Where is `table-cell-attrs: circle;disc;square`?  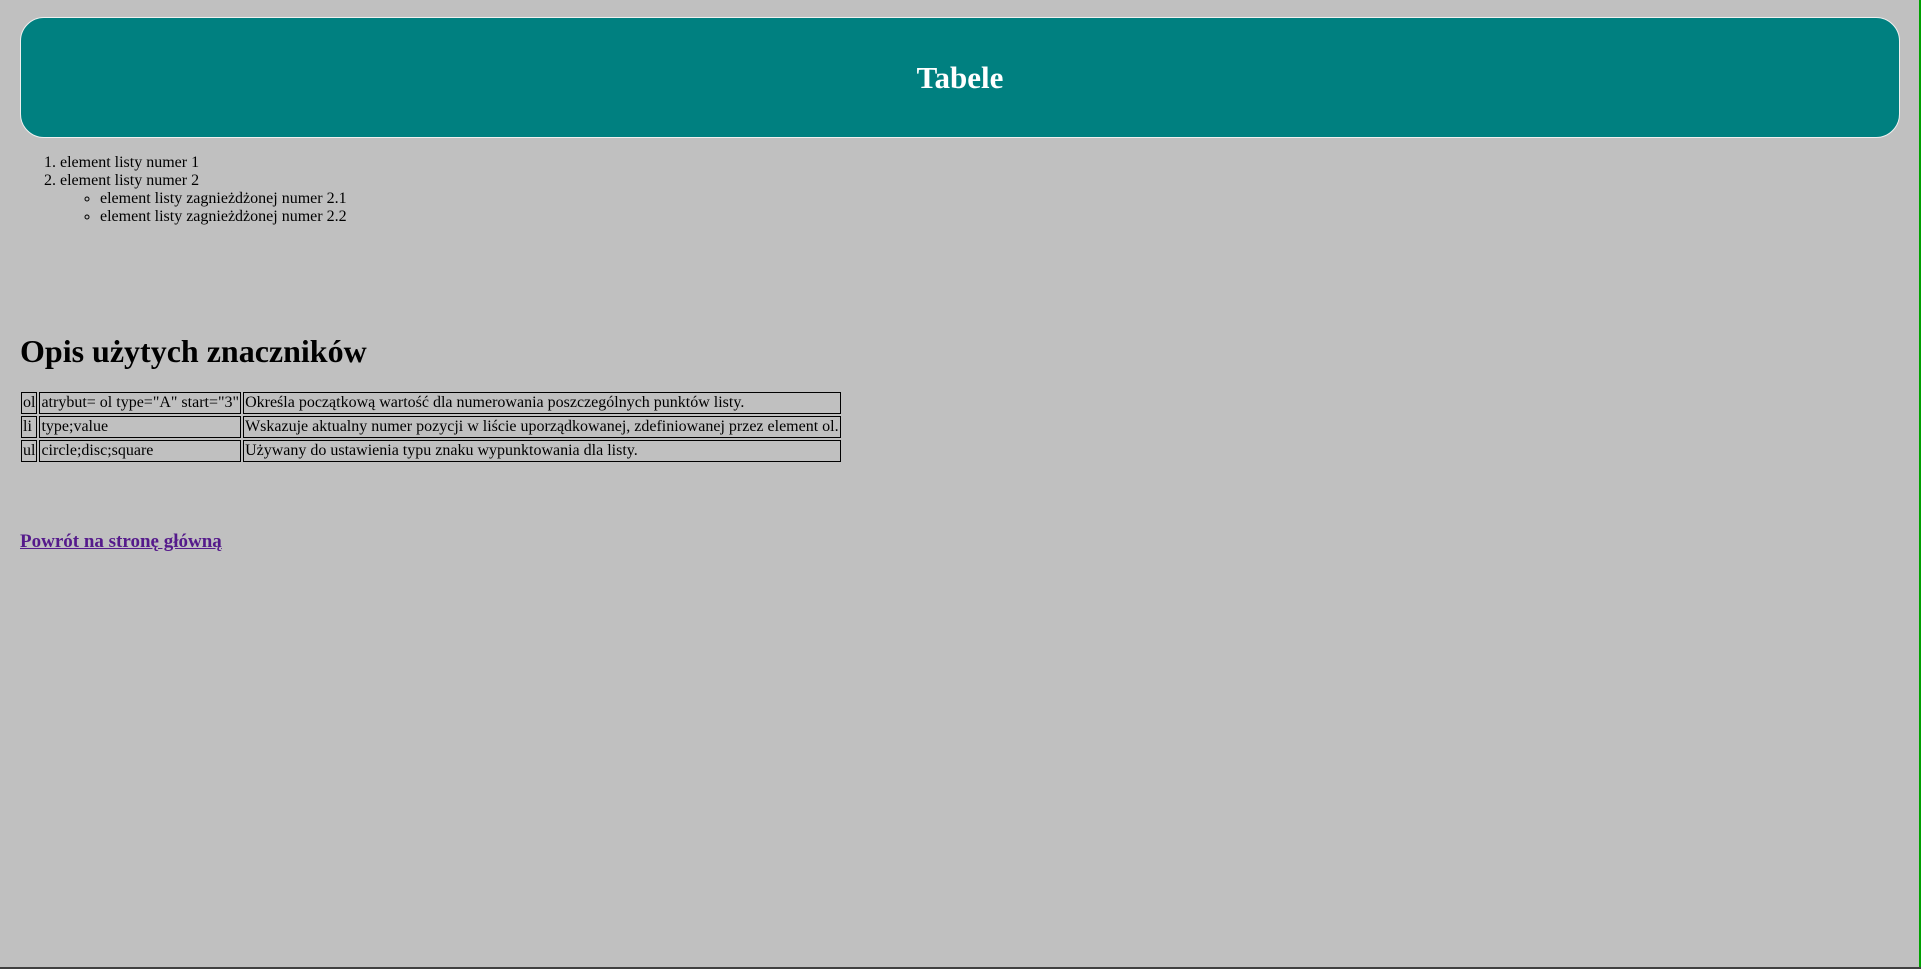 table-cell-attrs: circle;disc;square is located at coordinates (140, 451).